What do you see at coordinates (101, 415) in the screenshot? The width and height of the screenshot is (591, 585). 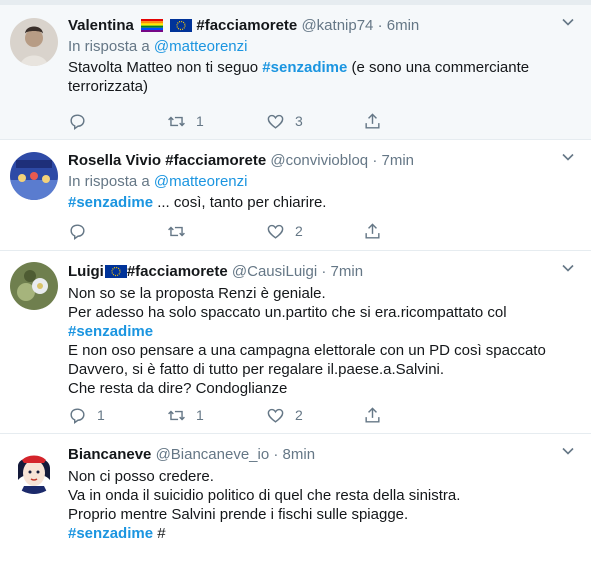 I see `reply-count: 1` at bounding box center [101, 415].